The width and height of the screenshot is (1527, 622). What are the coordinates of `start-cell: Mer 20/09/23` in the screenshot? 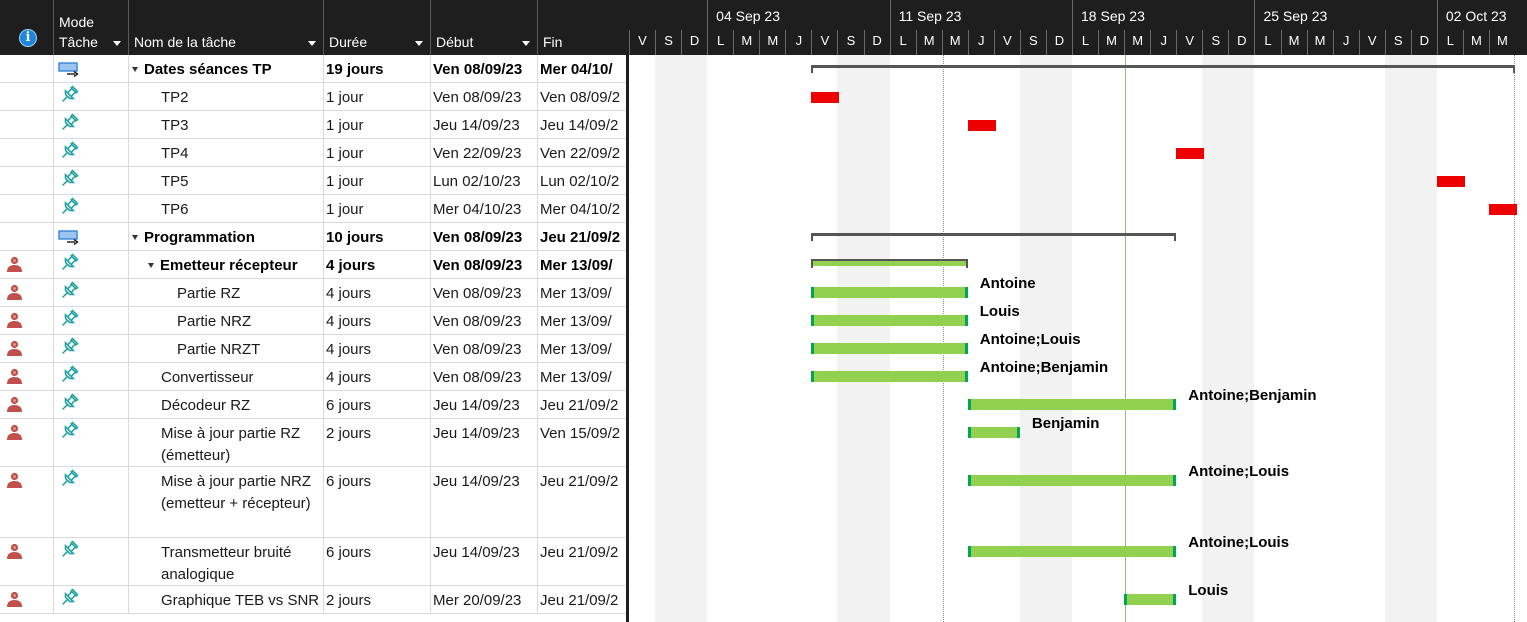 It's located at (484, 599).